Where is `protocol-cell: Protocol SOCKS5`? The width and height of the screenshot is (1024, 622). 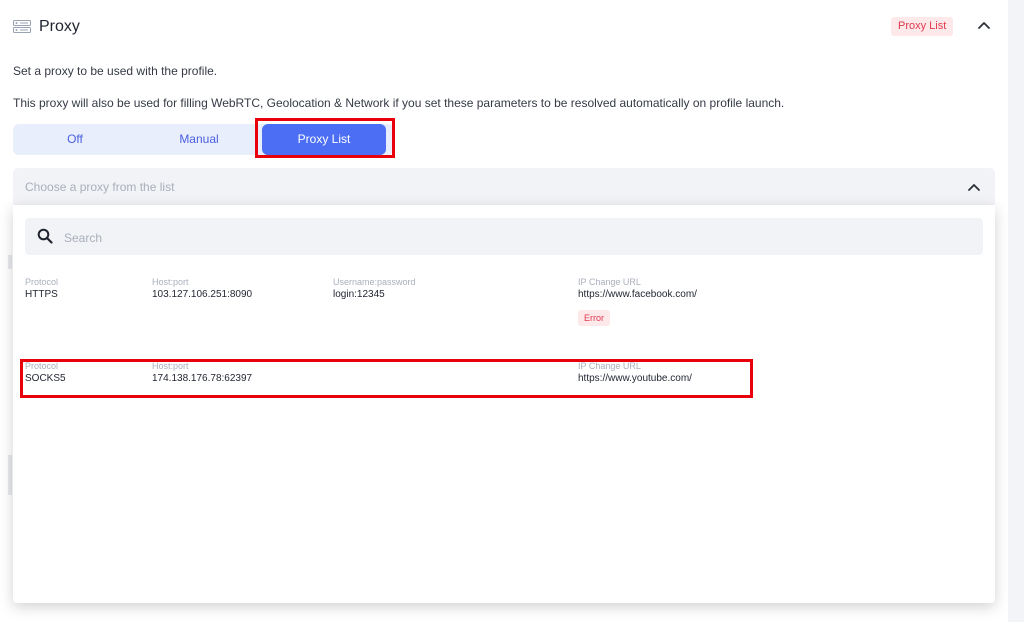 protocol-cell: Protocol SOCKS5 is located at coordinates (45, 373).